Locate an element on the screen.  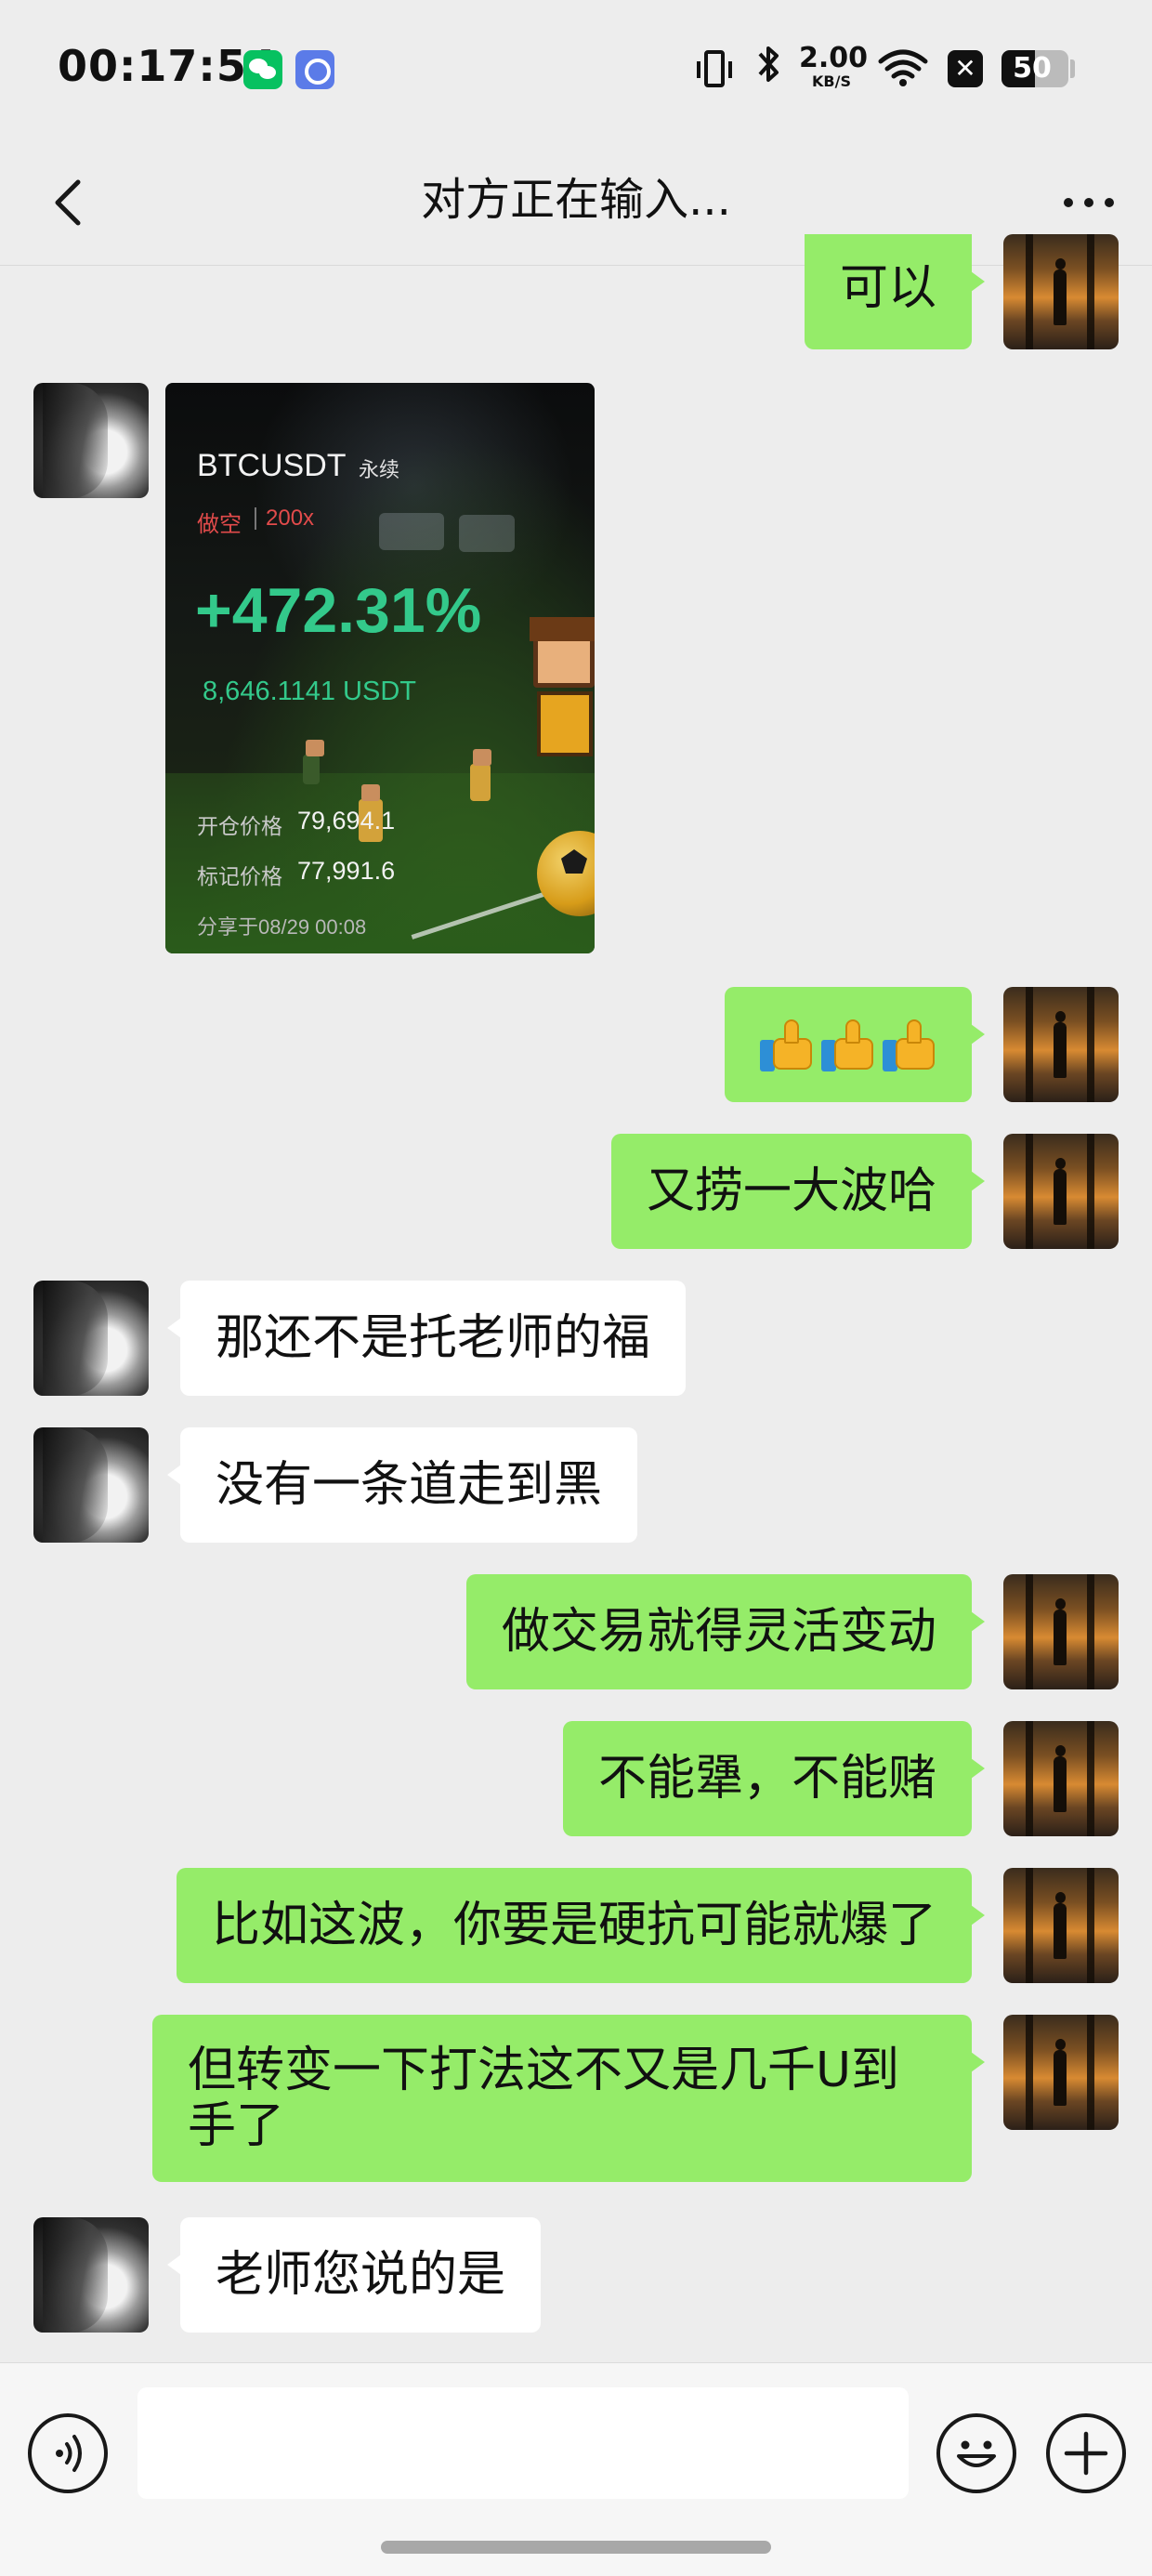
mark-price-value: 77,991.6 is located at coordinates (346, 871).